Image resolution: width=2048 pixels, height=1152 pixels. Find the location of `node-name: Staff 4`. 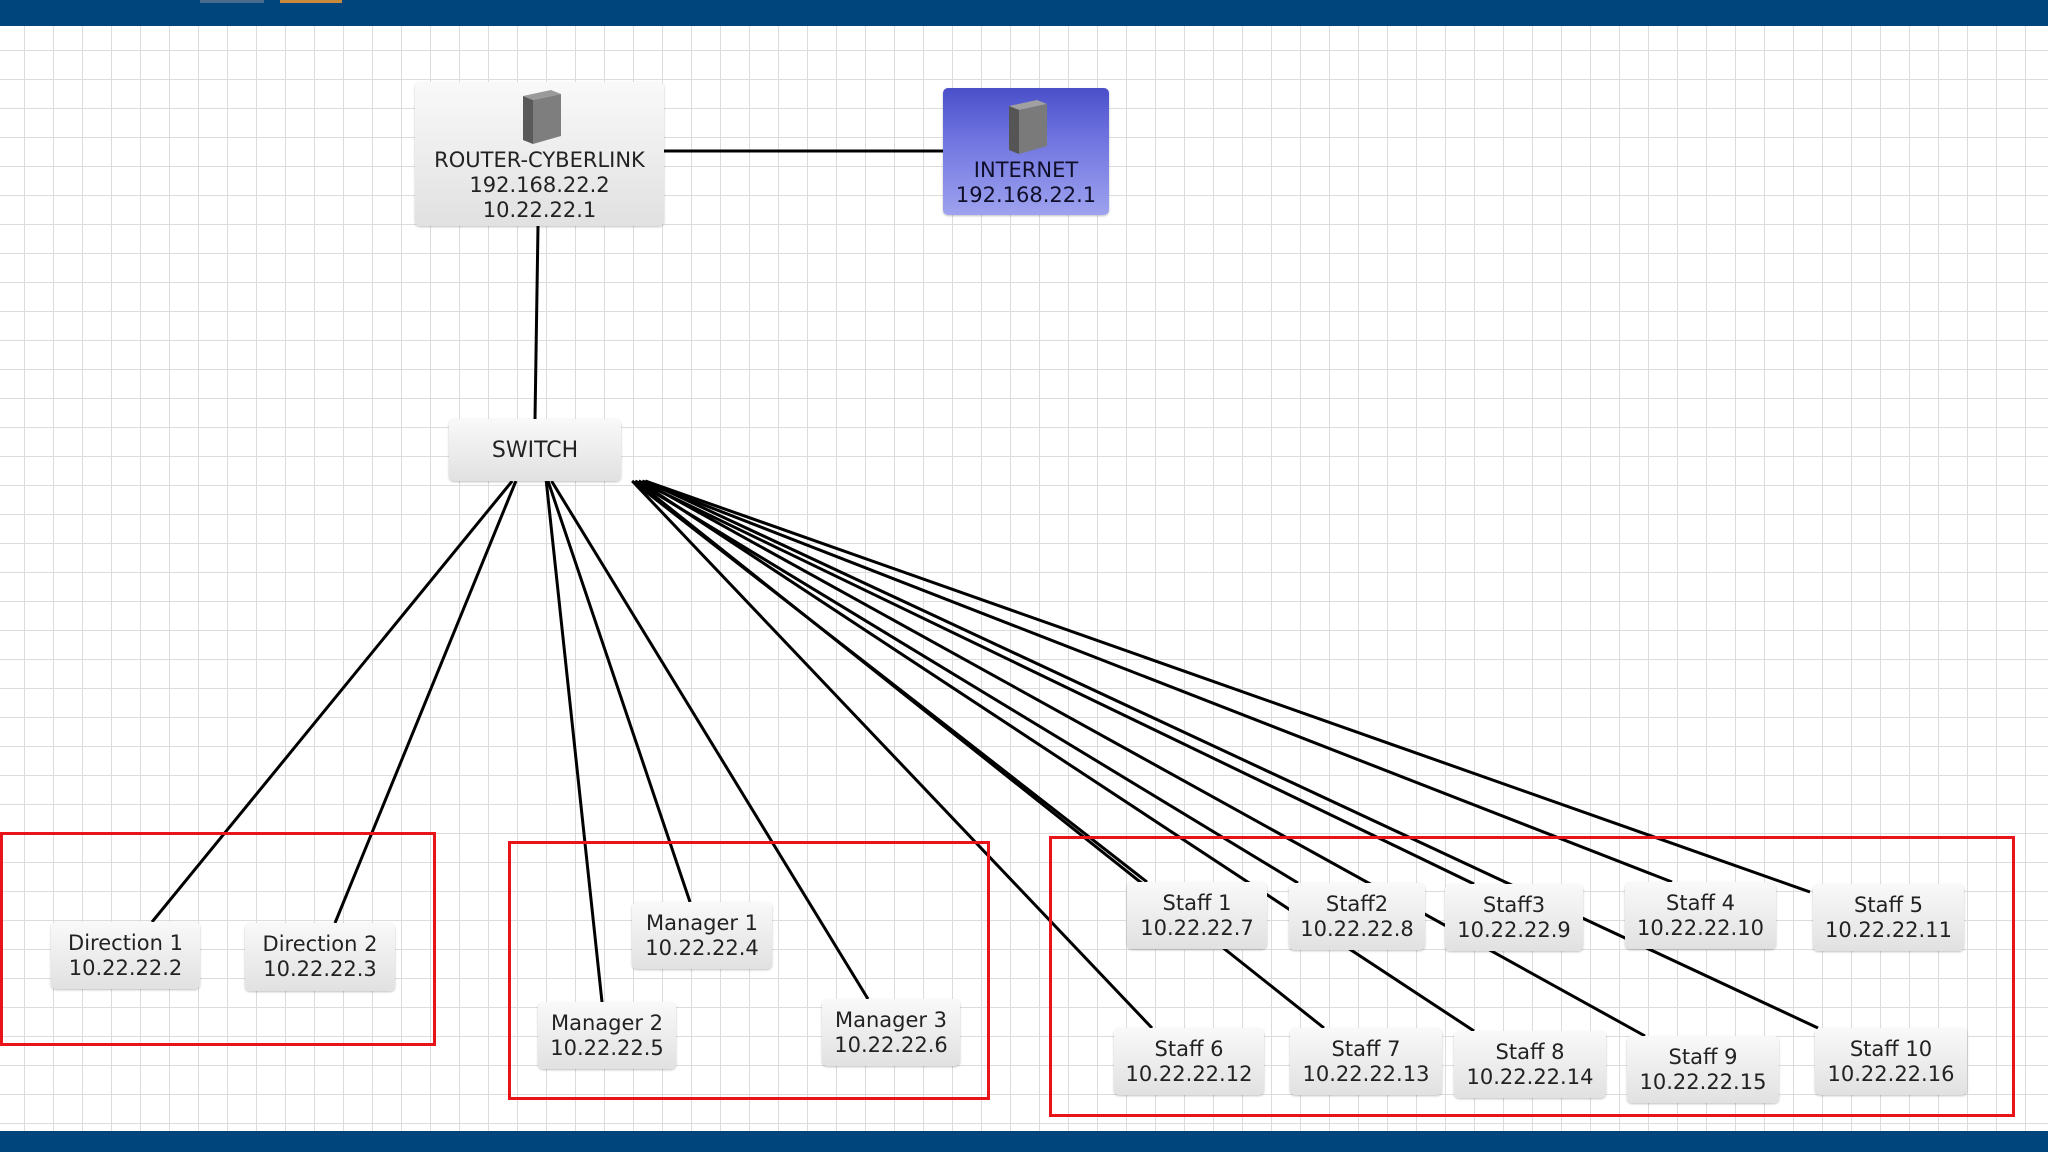

node-name: Staff 4 is located at coordinates (1700, 902).